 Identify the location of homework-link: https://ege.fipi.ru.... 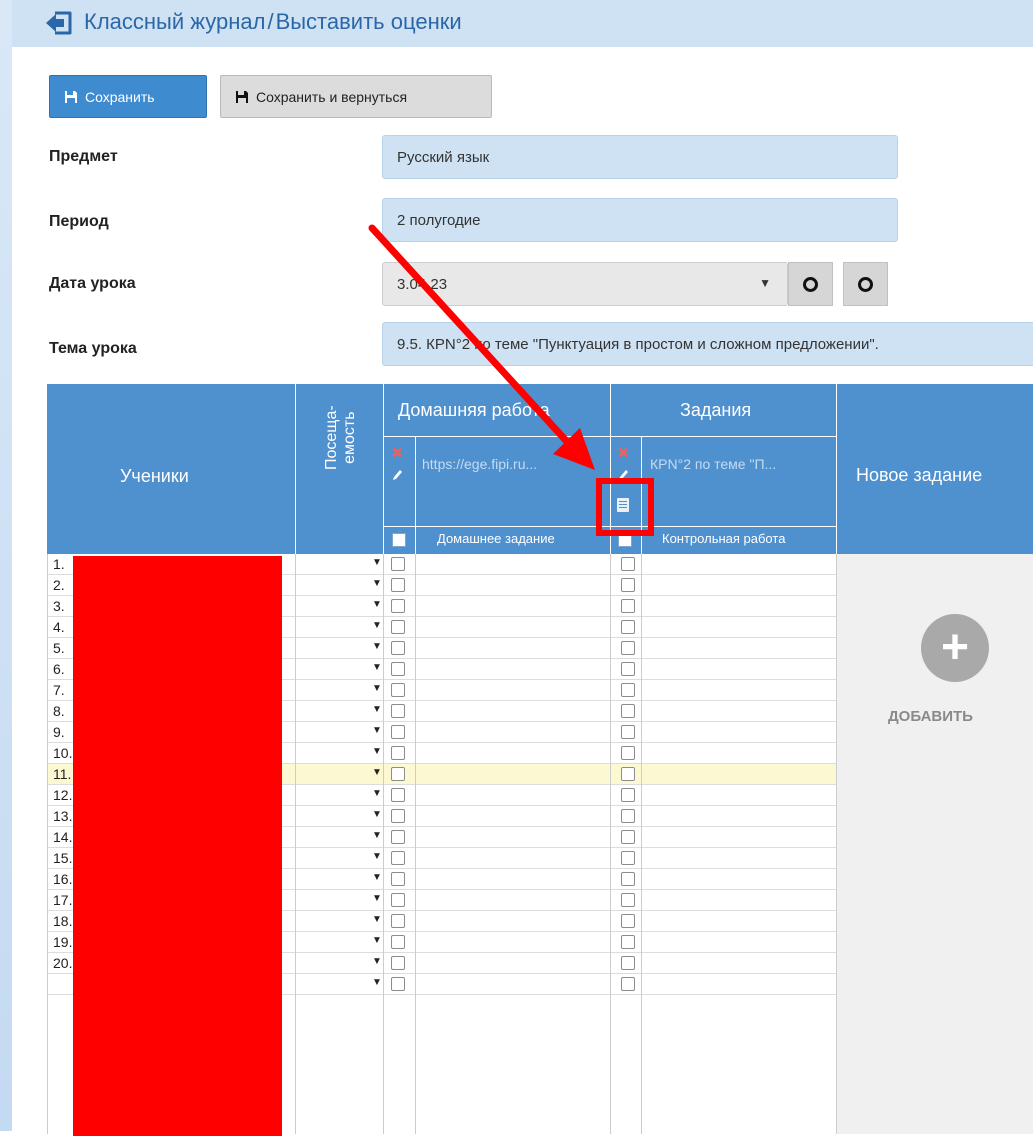
(514, 464).